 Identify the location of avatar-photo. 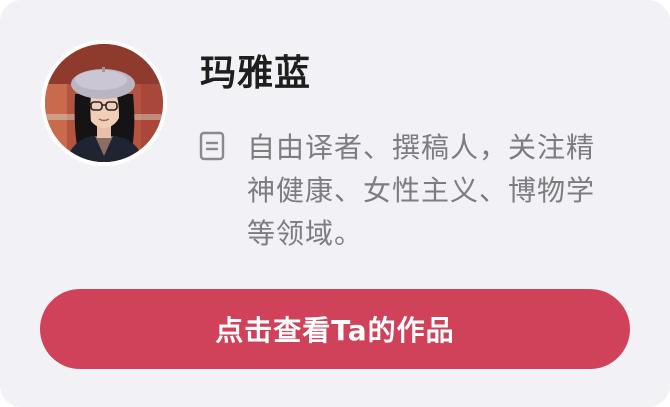
(104, 103).